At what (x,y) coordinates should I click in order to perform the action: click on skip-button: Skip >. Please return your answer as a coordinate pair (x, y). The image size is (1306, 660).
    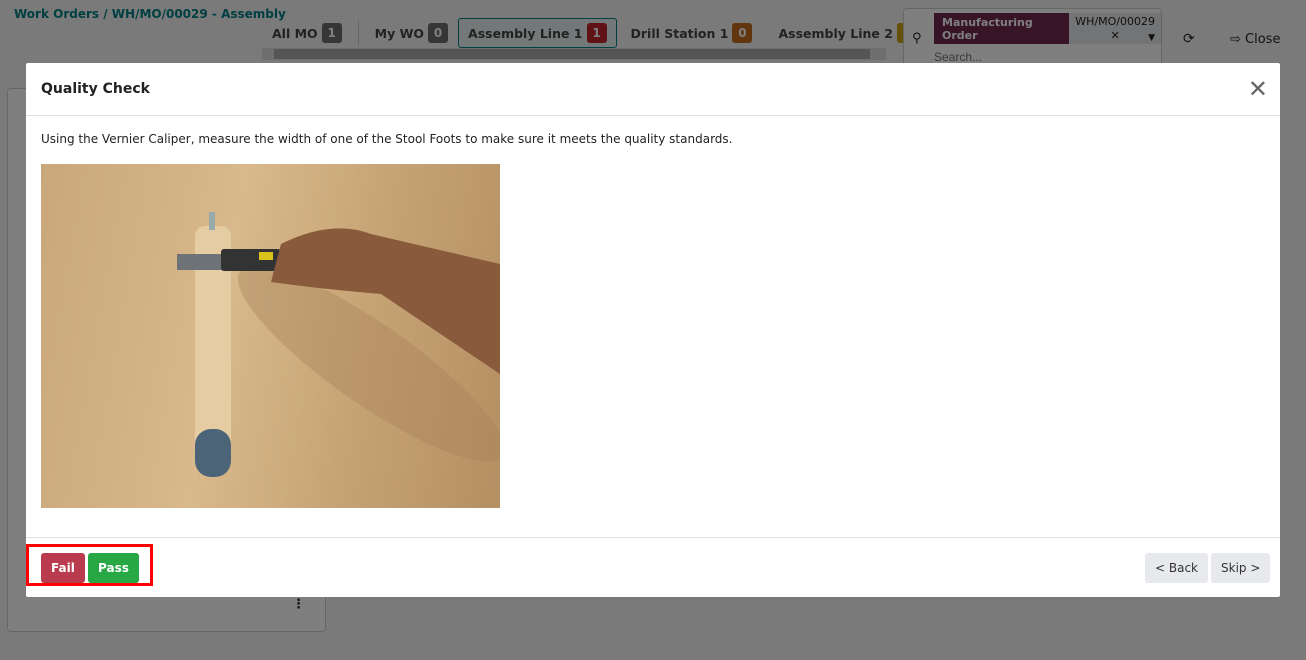
    Looking at the image, I should click on (1241, 568).